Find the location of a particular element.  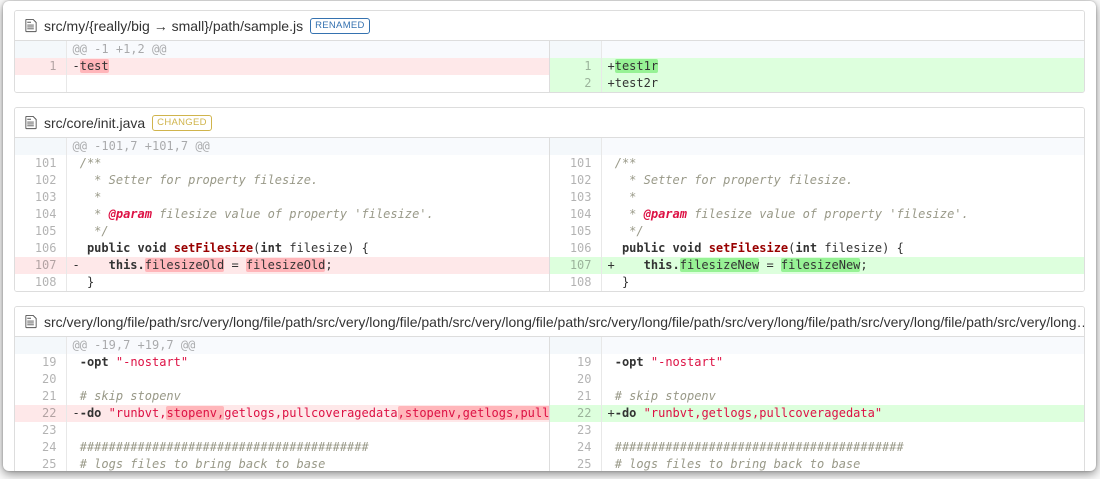

diff-line: 101 /** is located at coordinates (282, 163).